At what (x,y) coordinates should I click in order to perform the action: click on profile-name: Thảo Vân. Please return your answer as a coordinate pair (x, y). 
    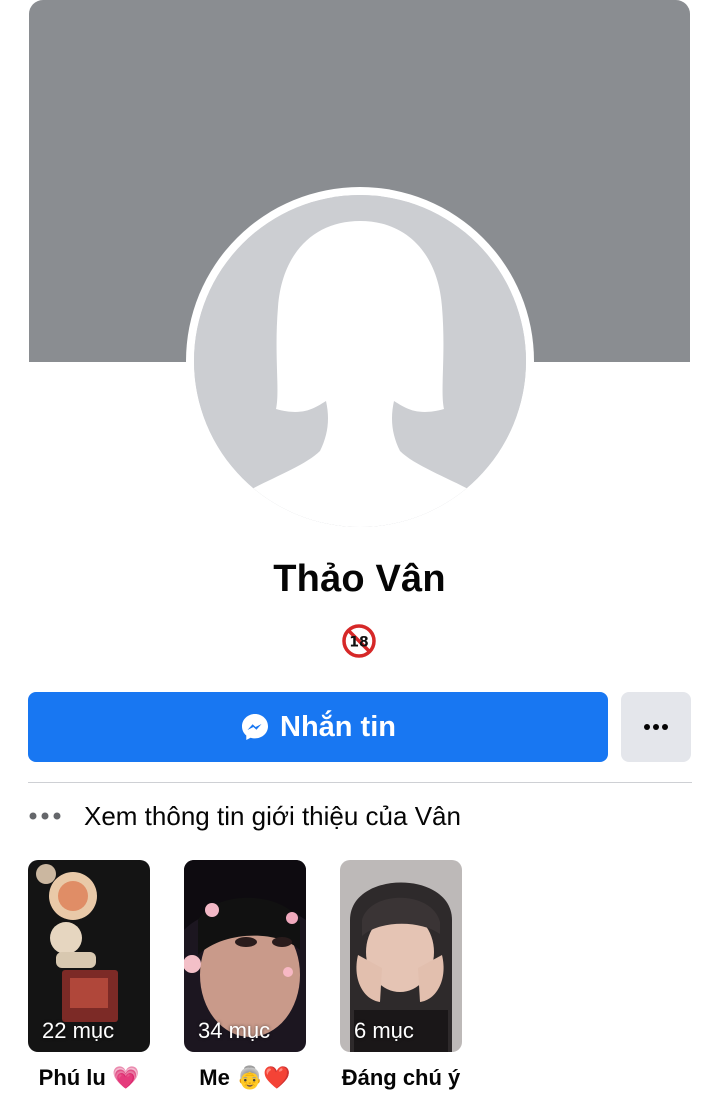
    Looking at the image, I should click on (359, 579).